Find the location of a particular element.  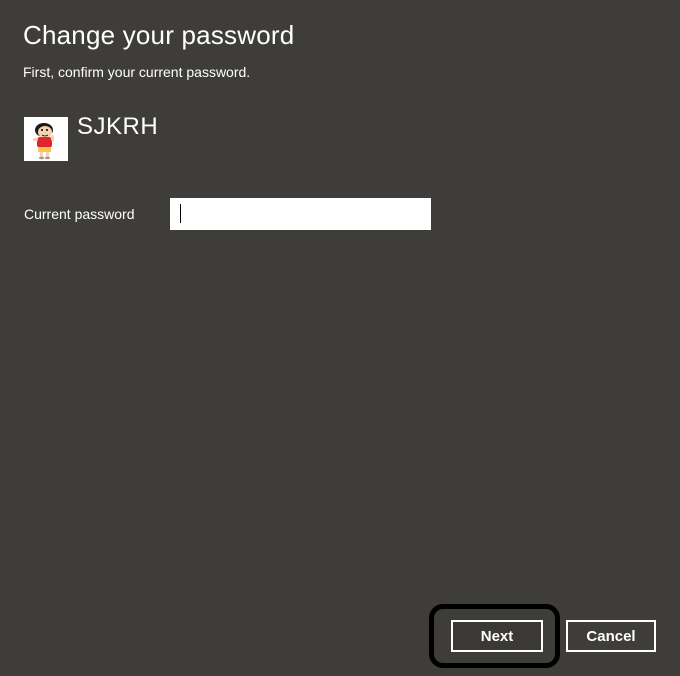

page-subtitle: First, confirm your current password. is located at coordinates (137, 72).